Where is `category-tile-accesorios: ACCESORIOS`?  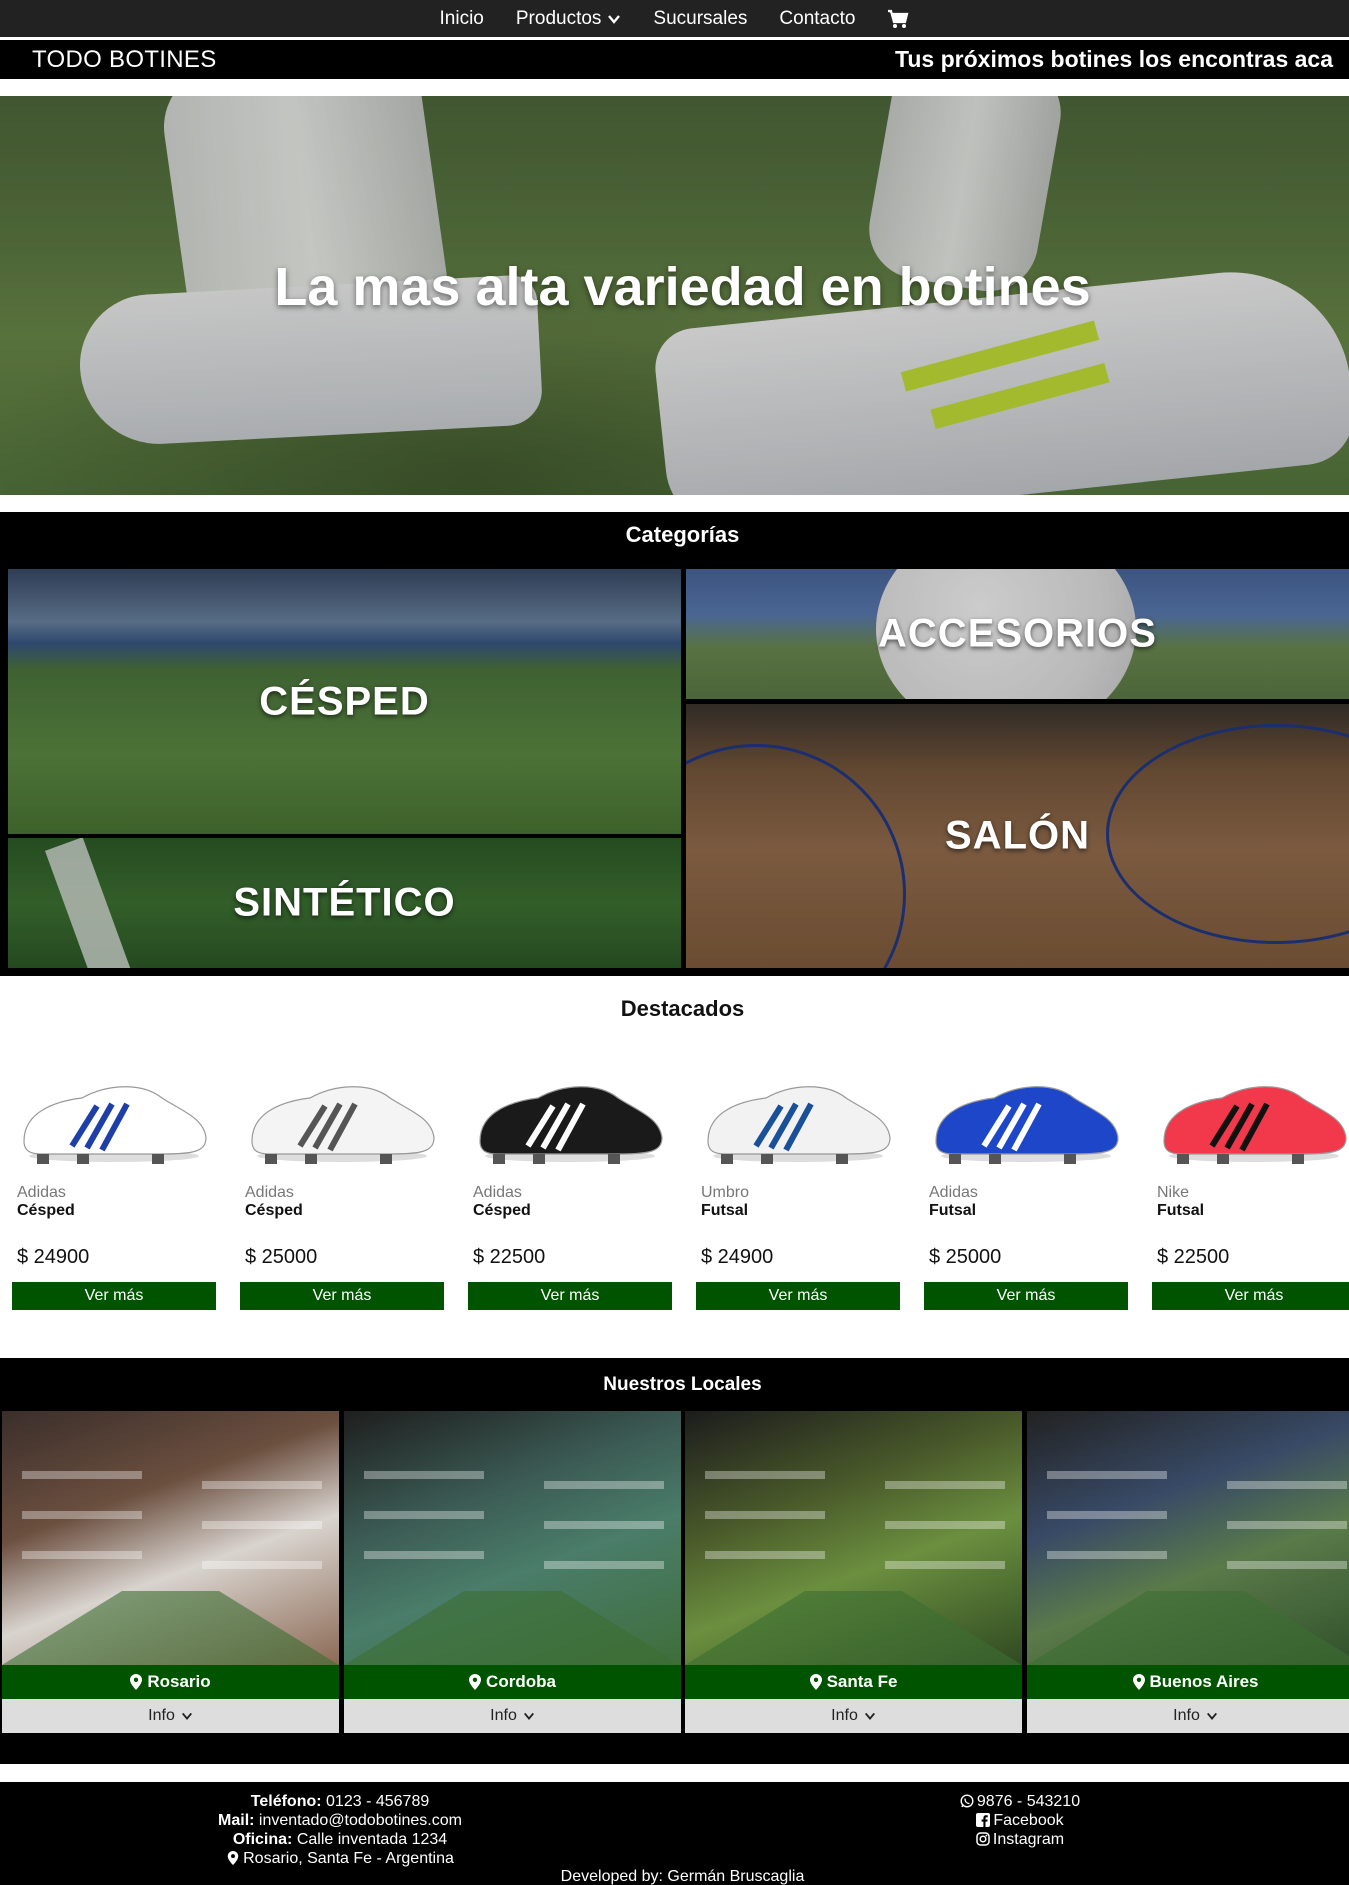
category-tile-accesorios: ACCESORIOS is located at coordinates (1017, 634).